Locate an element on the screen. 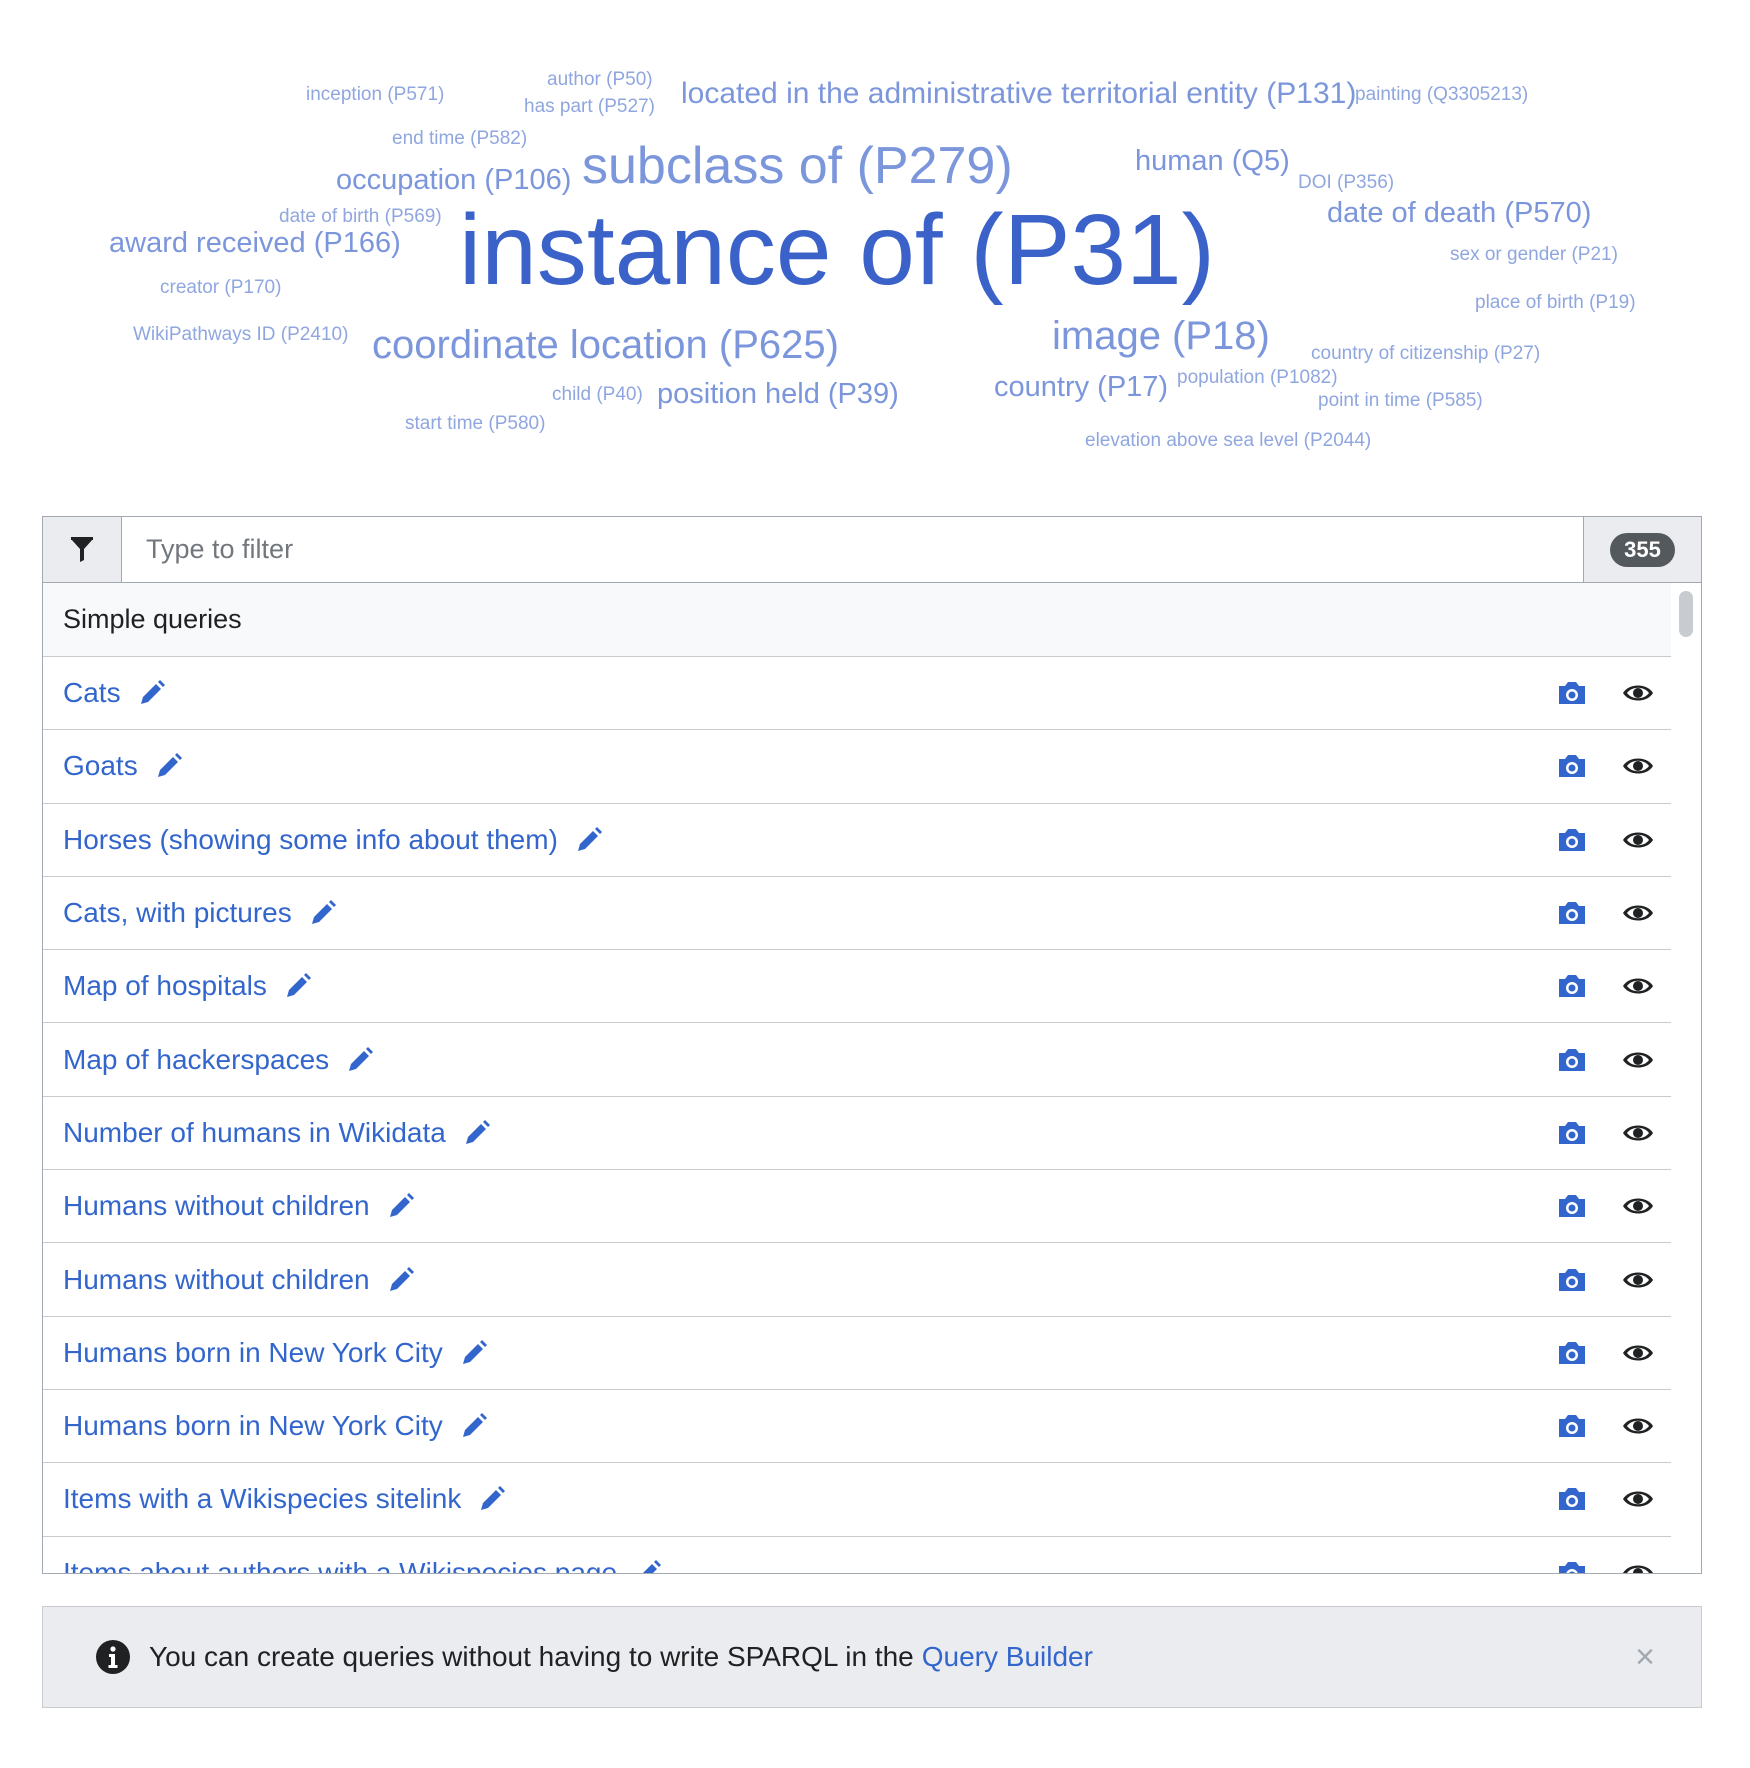 This screenshot has height=1768, width=1750. list-scrollbar is located at coordinates (1686, 1078).